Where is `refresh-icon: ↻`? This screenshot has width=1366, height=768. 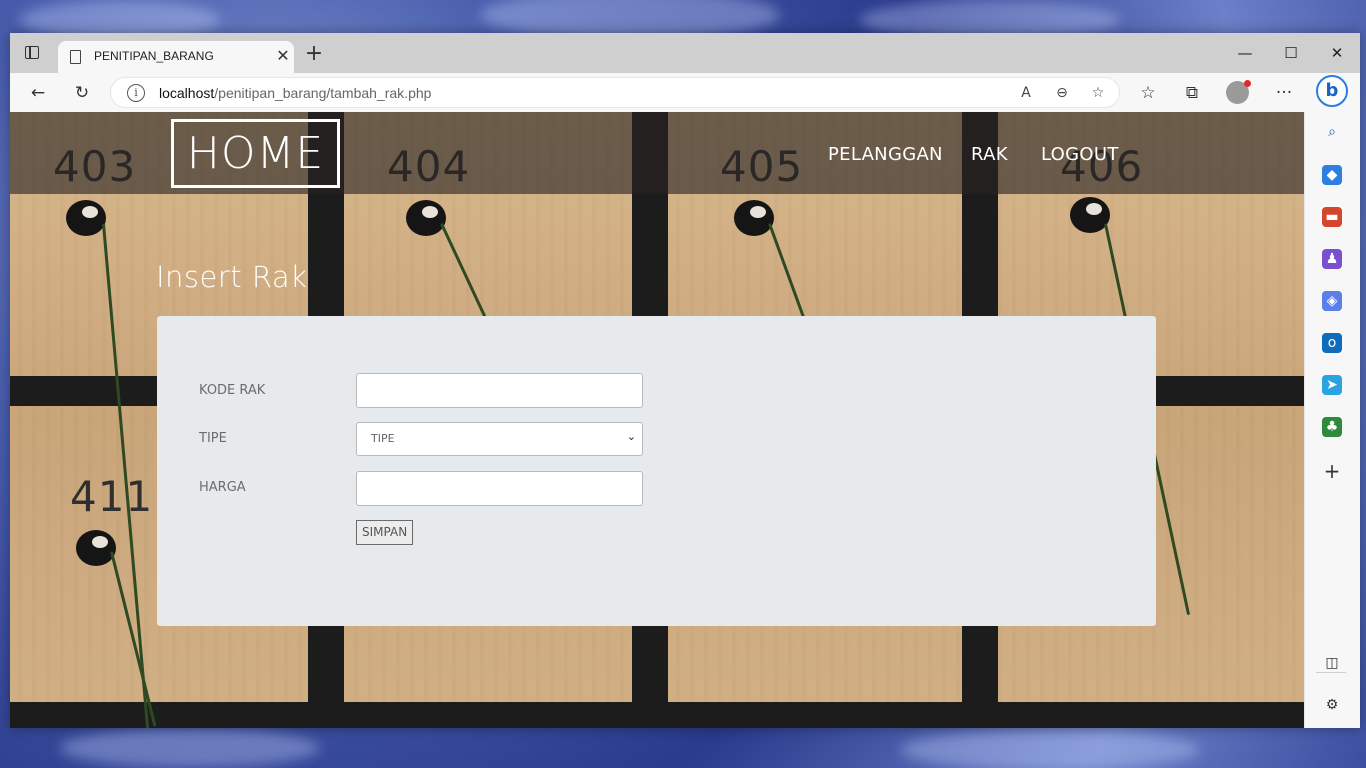 refresh-icon: ↻ is located at coordinates (82, 93).